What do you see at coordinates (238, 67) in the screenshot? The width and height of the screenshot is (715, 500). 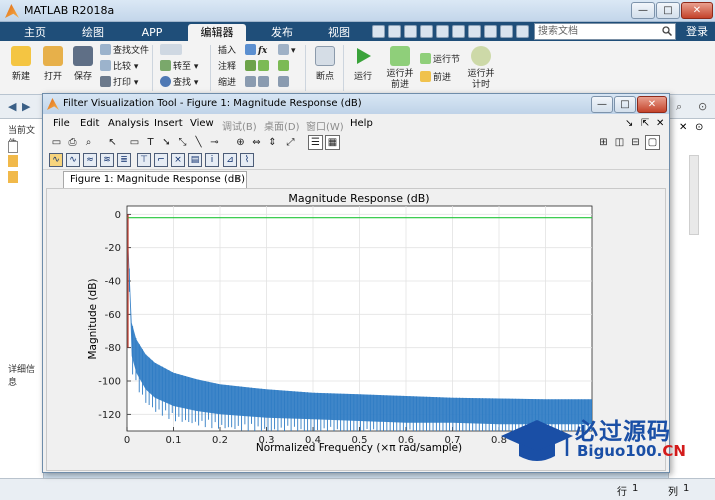 I see `comment-button: 注释` at bounding box center [238, 67].